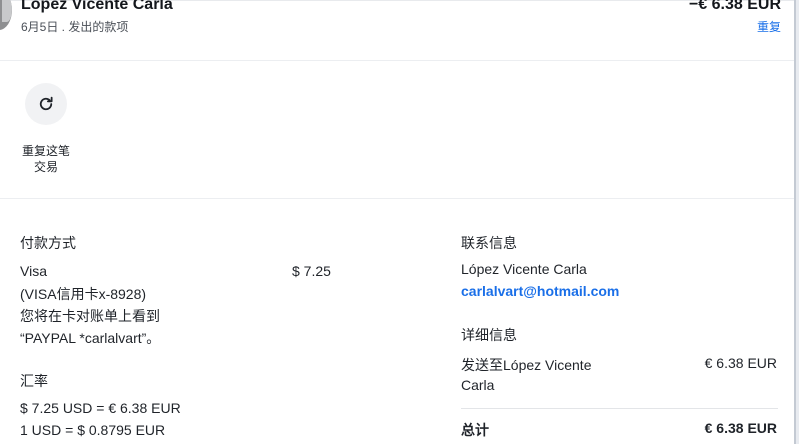 The height and width of the screenshot is (444, 799). What do you see at coordinates (734, 6) in the screenshot?
I see `transaction-amount: −€ 6.38 EUR` at bounding box center [734, 6].